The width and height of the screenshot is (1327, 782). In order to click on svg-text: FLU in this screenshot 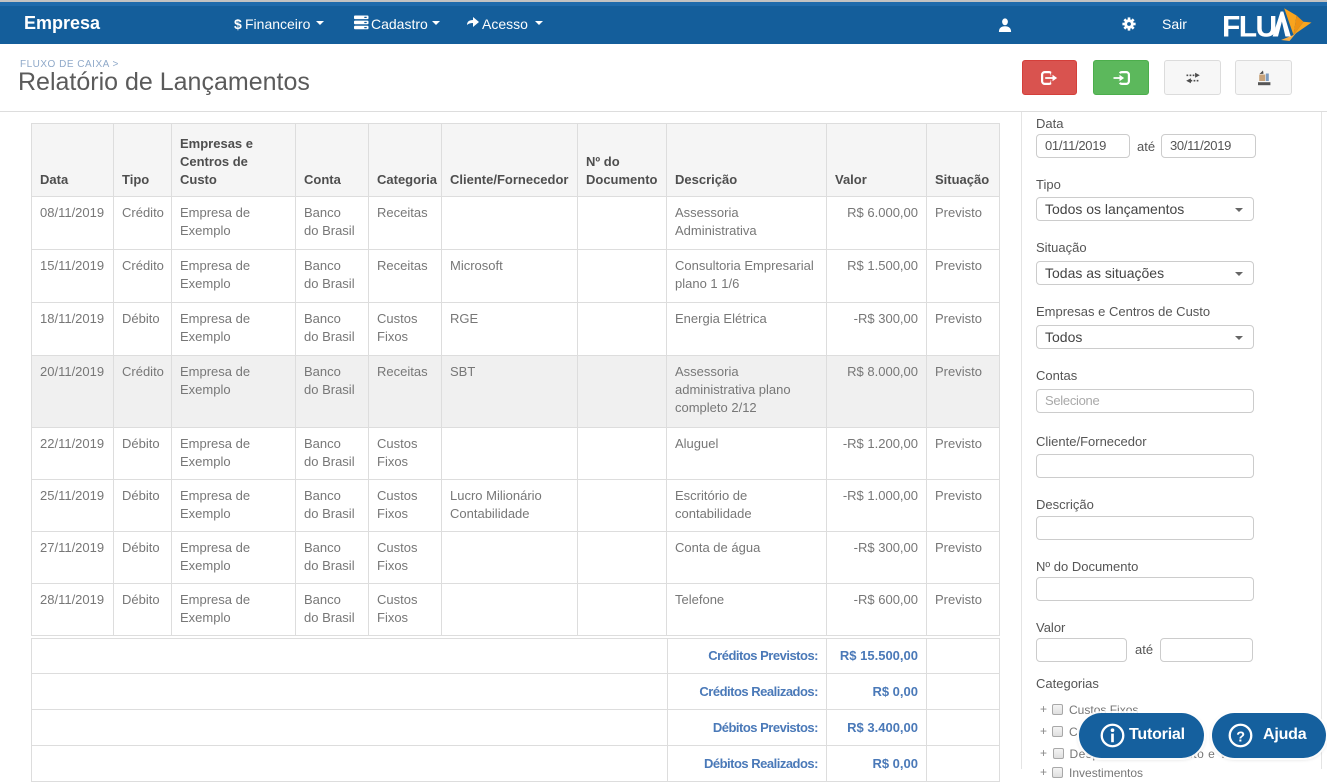, I will do `click(1249, 27)`.